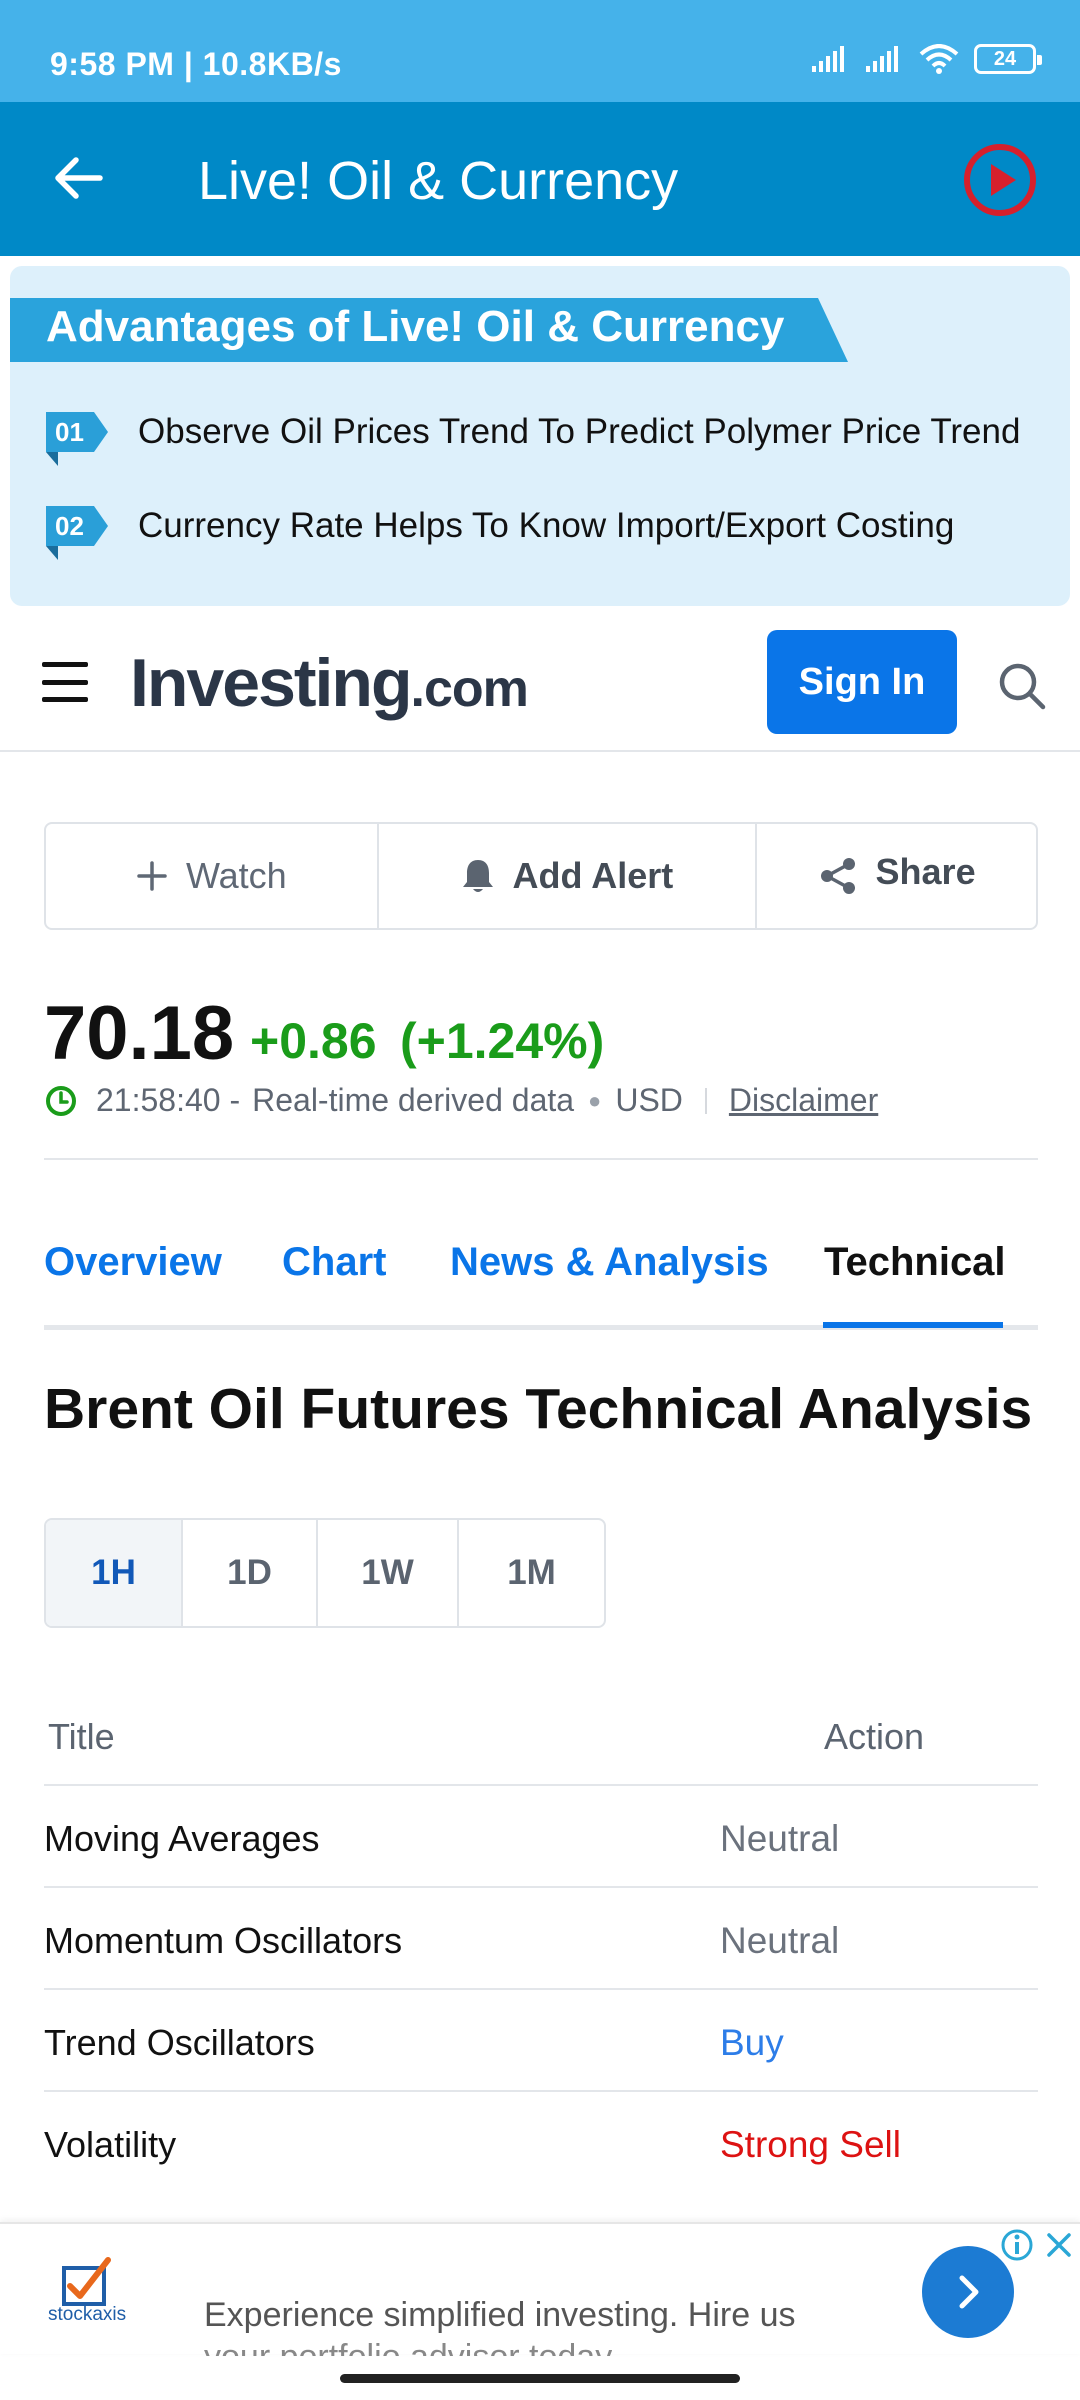 The width and height of the screenshot is (1080, 2400). Describe the element at coordinates (500, 2315) in the screenshot. I see `ad-text: Experience simplified investing. Hire us` at that location.